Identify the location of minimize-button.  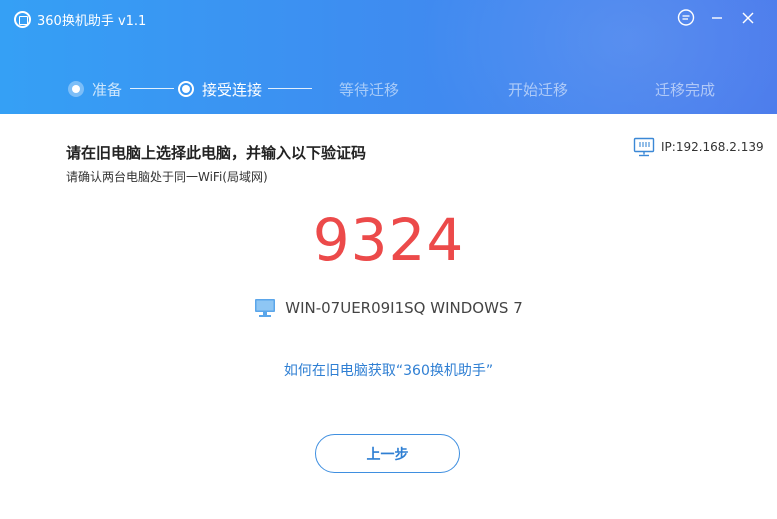
(717, 18).